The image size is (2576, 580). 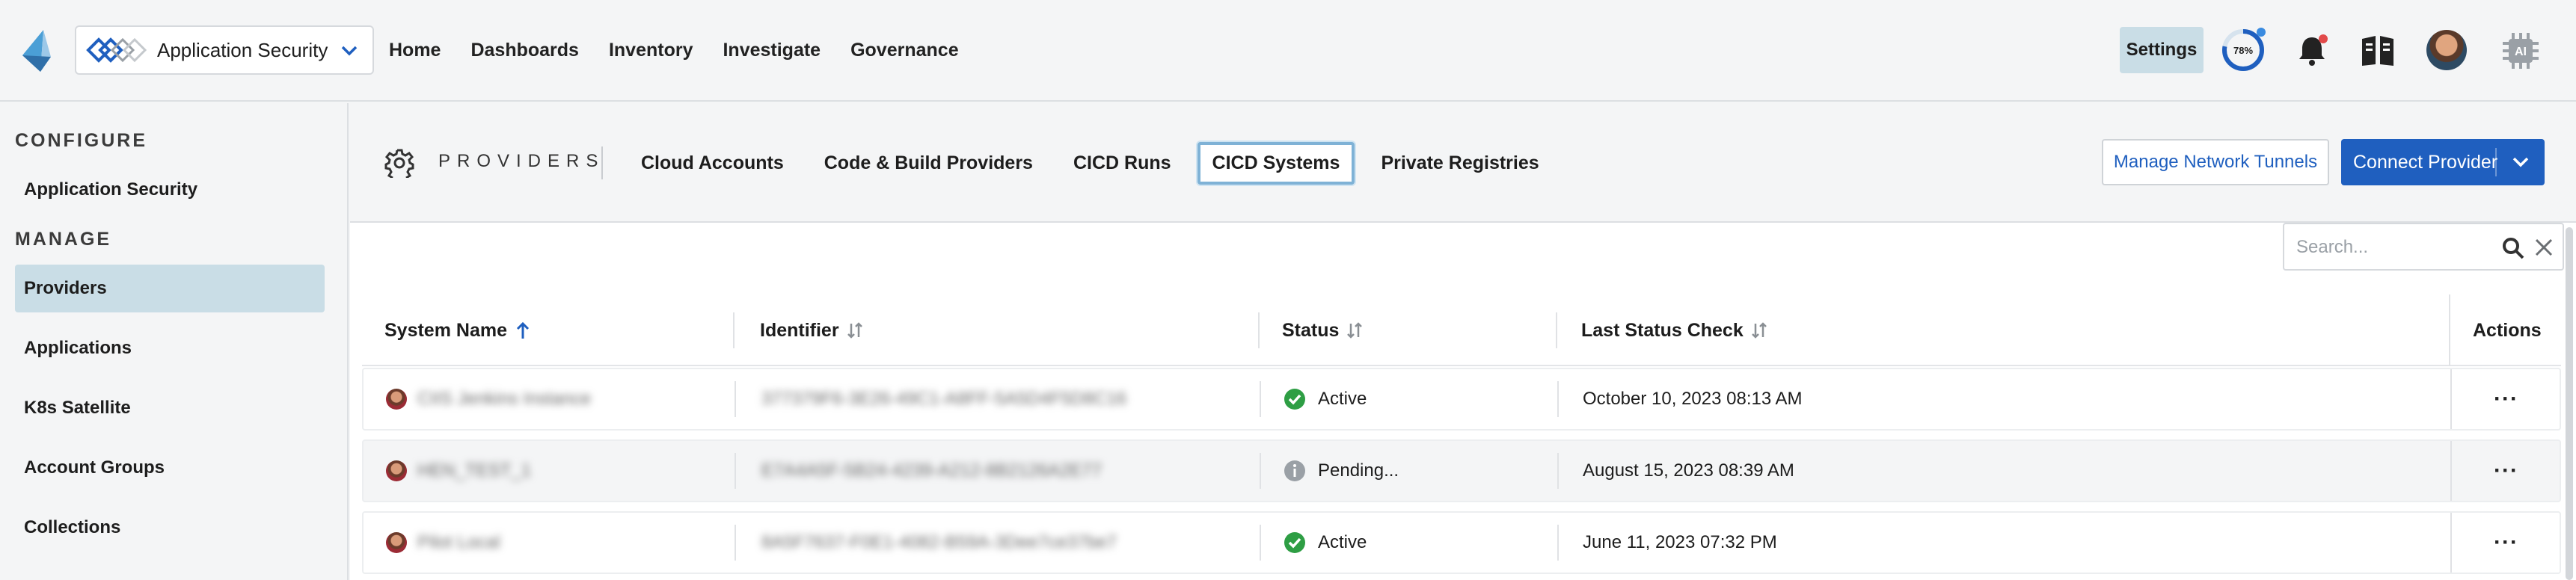 I want to click on nav-inventory: Inventory, so click(x=651, y=50).